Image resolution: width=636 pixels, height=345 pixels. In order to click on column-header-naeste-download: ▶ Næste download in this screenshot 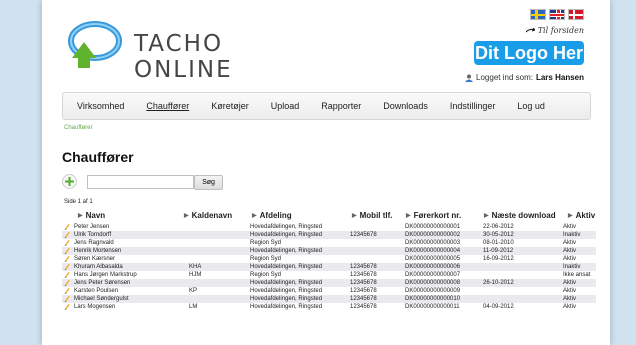, I will do `click(520, 215)`.